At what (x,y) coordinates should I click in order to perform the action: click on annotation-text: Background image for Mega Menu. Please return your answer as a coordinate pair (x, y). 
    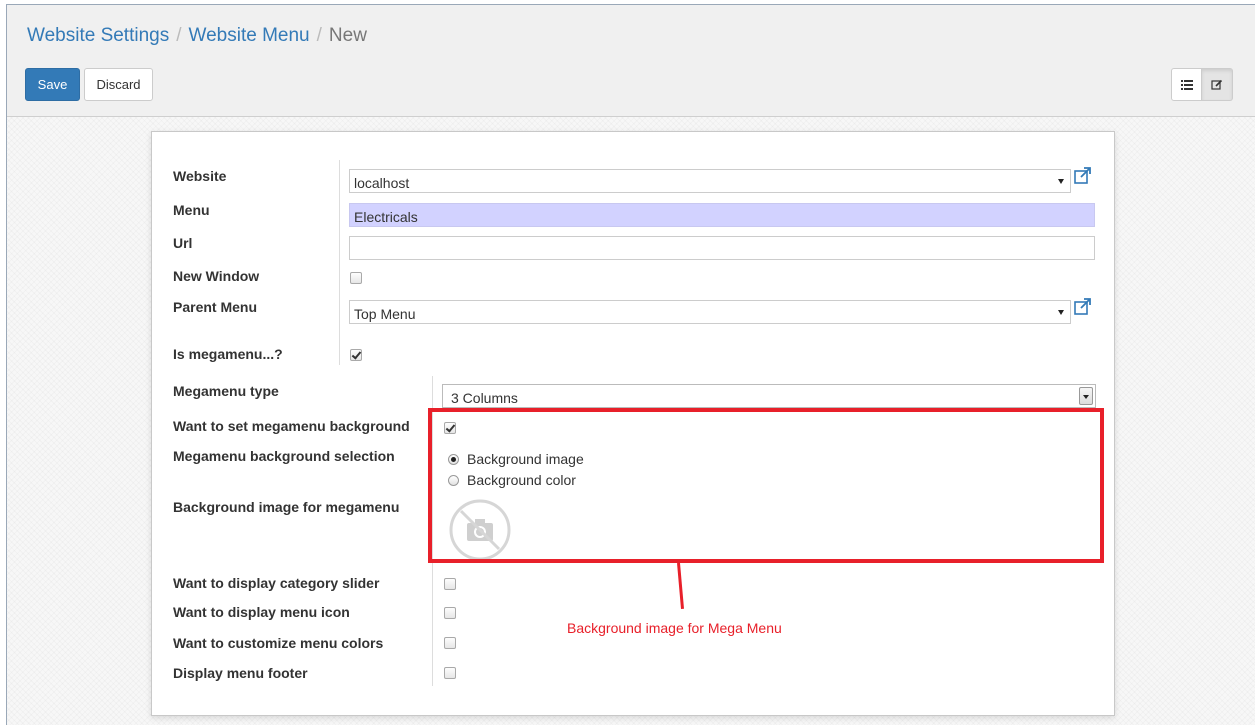
    Looking at the image, I should click on (674, 628).